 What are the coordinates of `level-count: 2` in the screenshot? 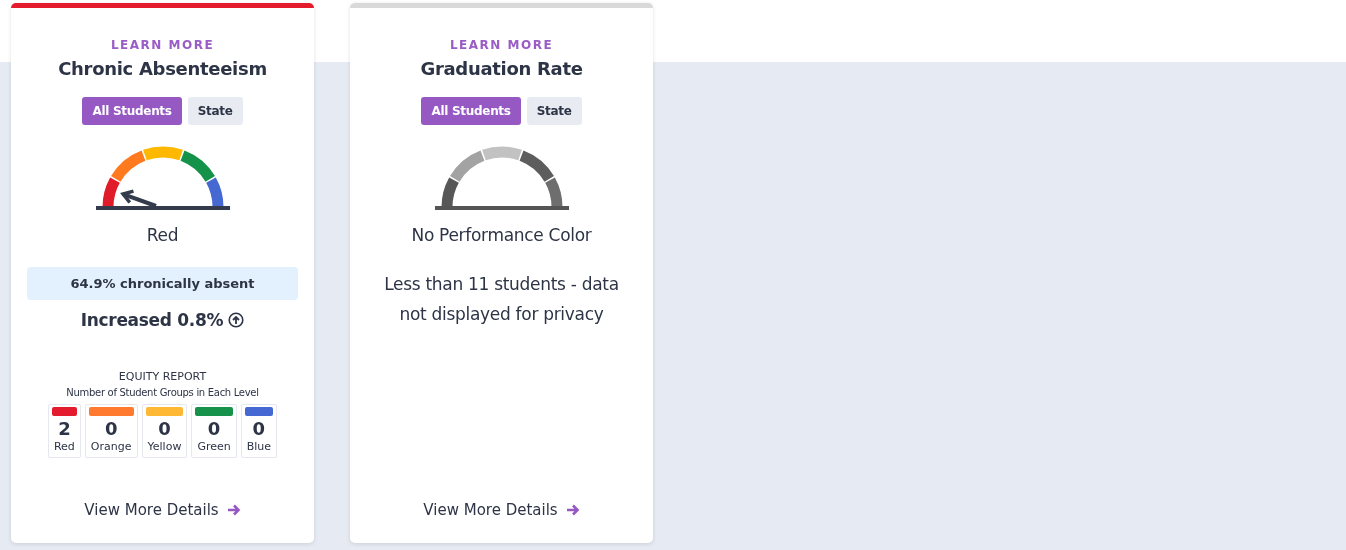 It's located at (64, 429).